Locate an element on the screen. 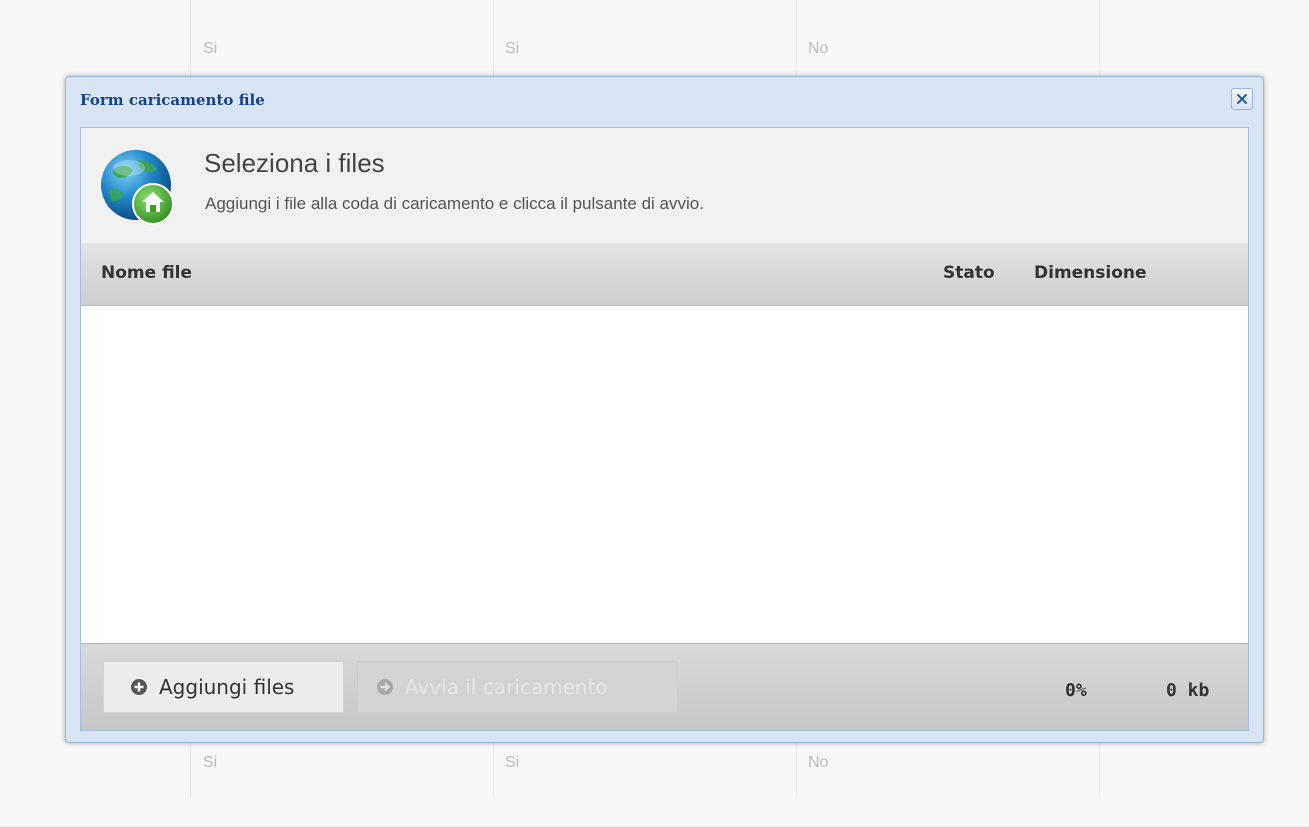 The image size is (1309, 827). globe-icon is located at coordinates (137, 187).